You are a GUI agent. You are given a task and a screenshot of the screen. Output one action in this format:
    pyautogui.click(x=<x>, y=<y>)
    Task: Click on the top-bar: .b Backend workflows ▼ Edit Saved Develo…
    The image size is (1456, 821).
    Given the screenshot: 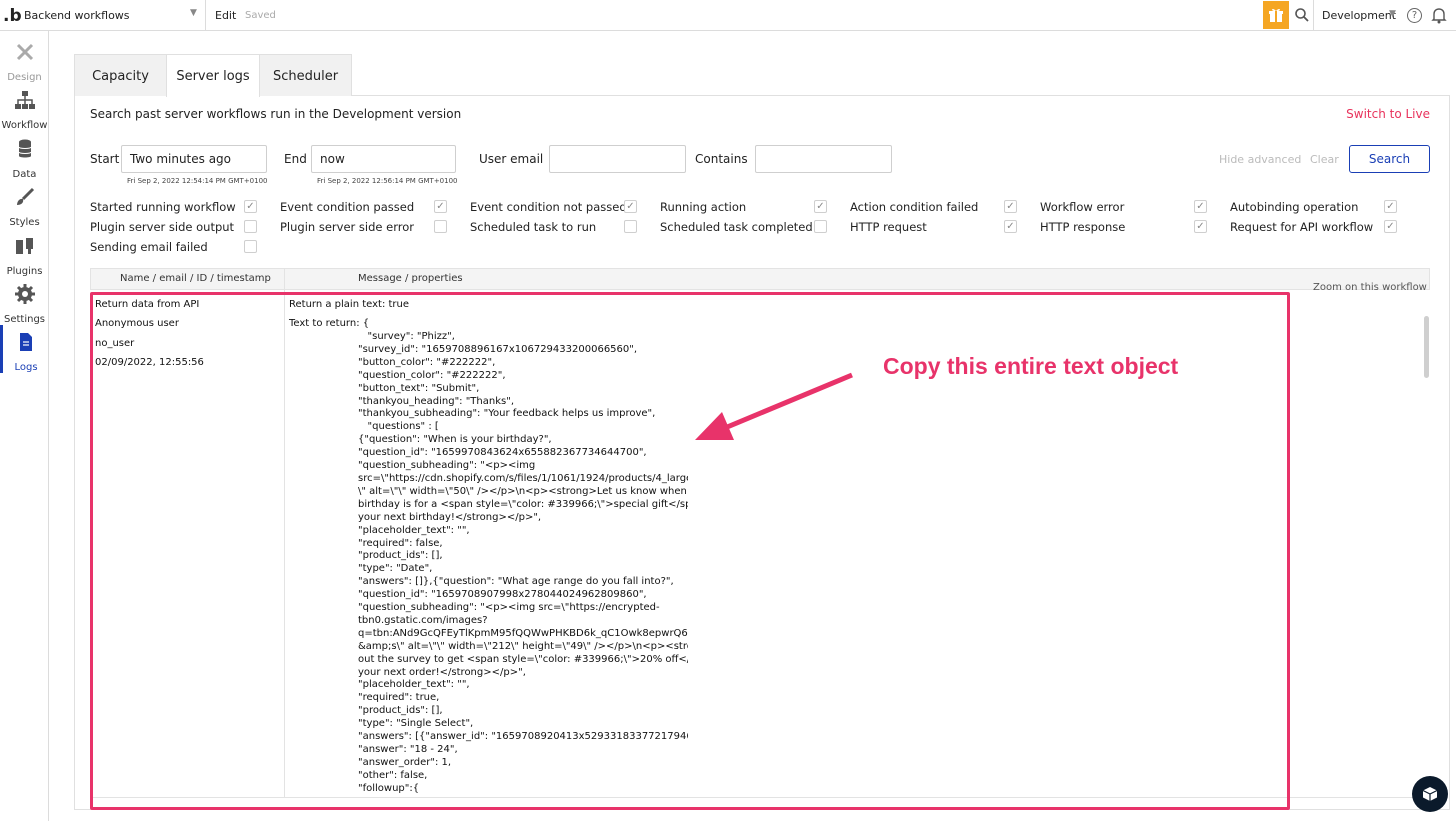 What is the action you would take?
    pyautogui.click(x=728, y=15)
    